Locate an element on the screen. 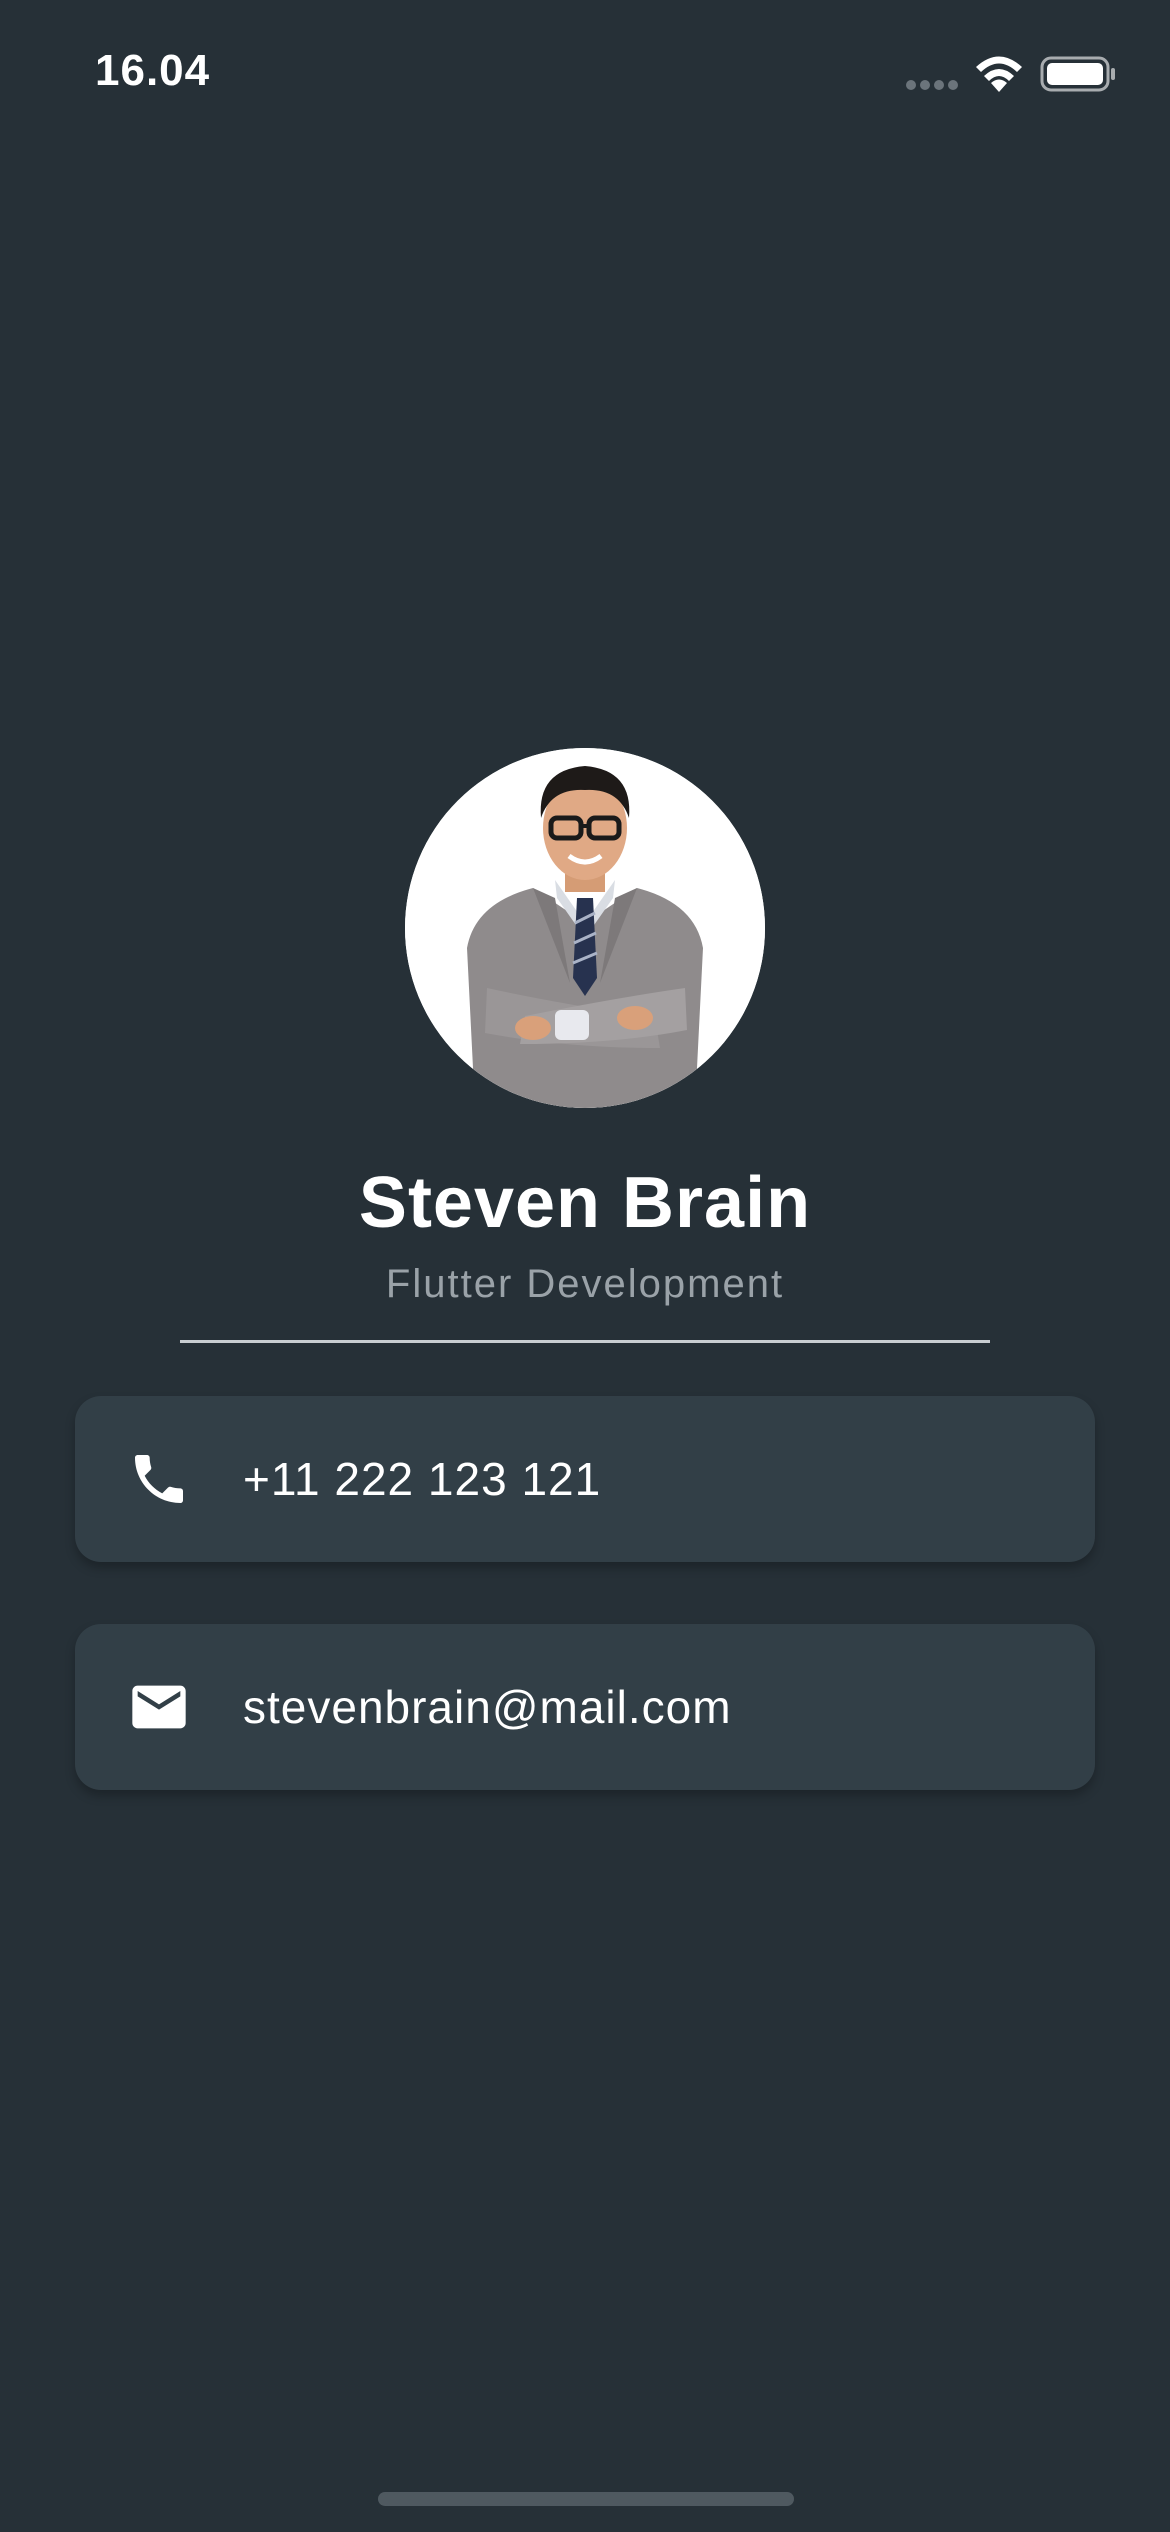 The height and width of the screenshot is (2532, 1170). email-card: stevenbrain@mail.com is located at coordinates (585, 1707).